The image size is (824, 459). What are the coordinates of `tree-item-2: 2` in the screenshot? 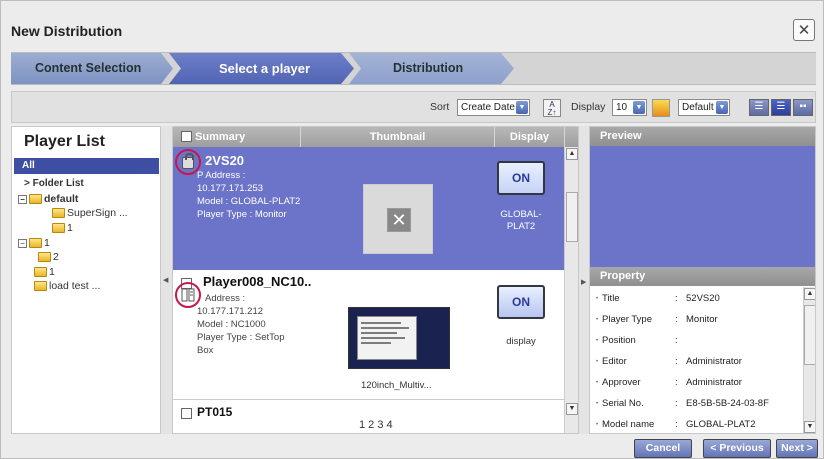 It's located at (48, 257).